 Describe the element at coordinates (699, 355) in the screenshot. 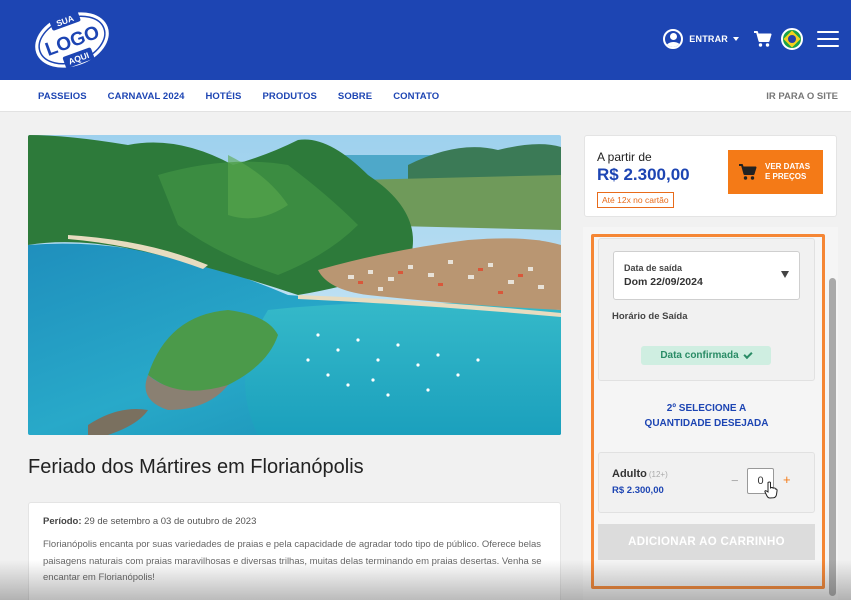

I see `date-confirmed-label: Data confirmada` at that location.